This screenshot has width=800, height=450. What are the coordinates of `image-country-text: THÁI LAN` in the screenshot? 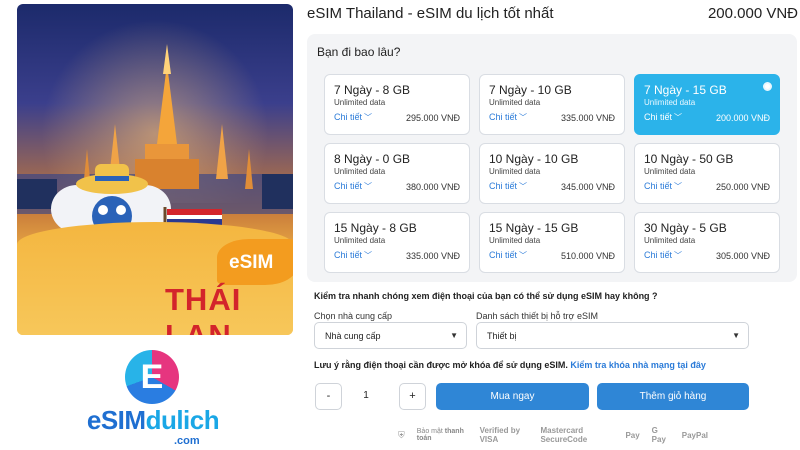 It's located at (203, 308).